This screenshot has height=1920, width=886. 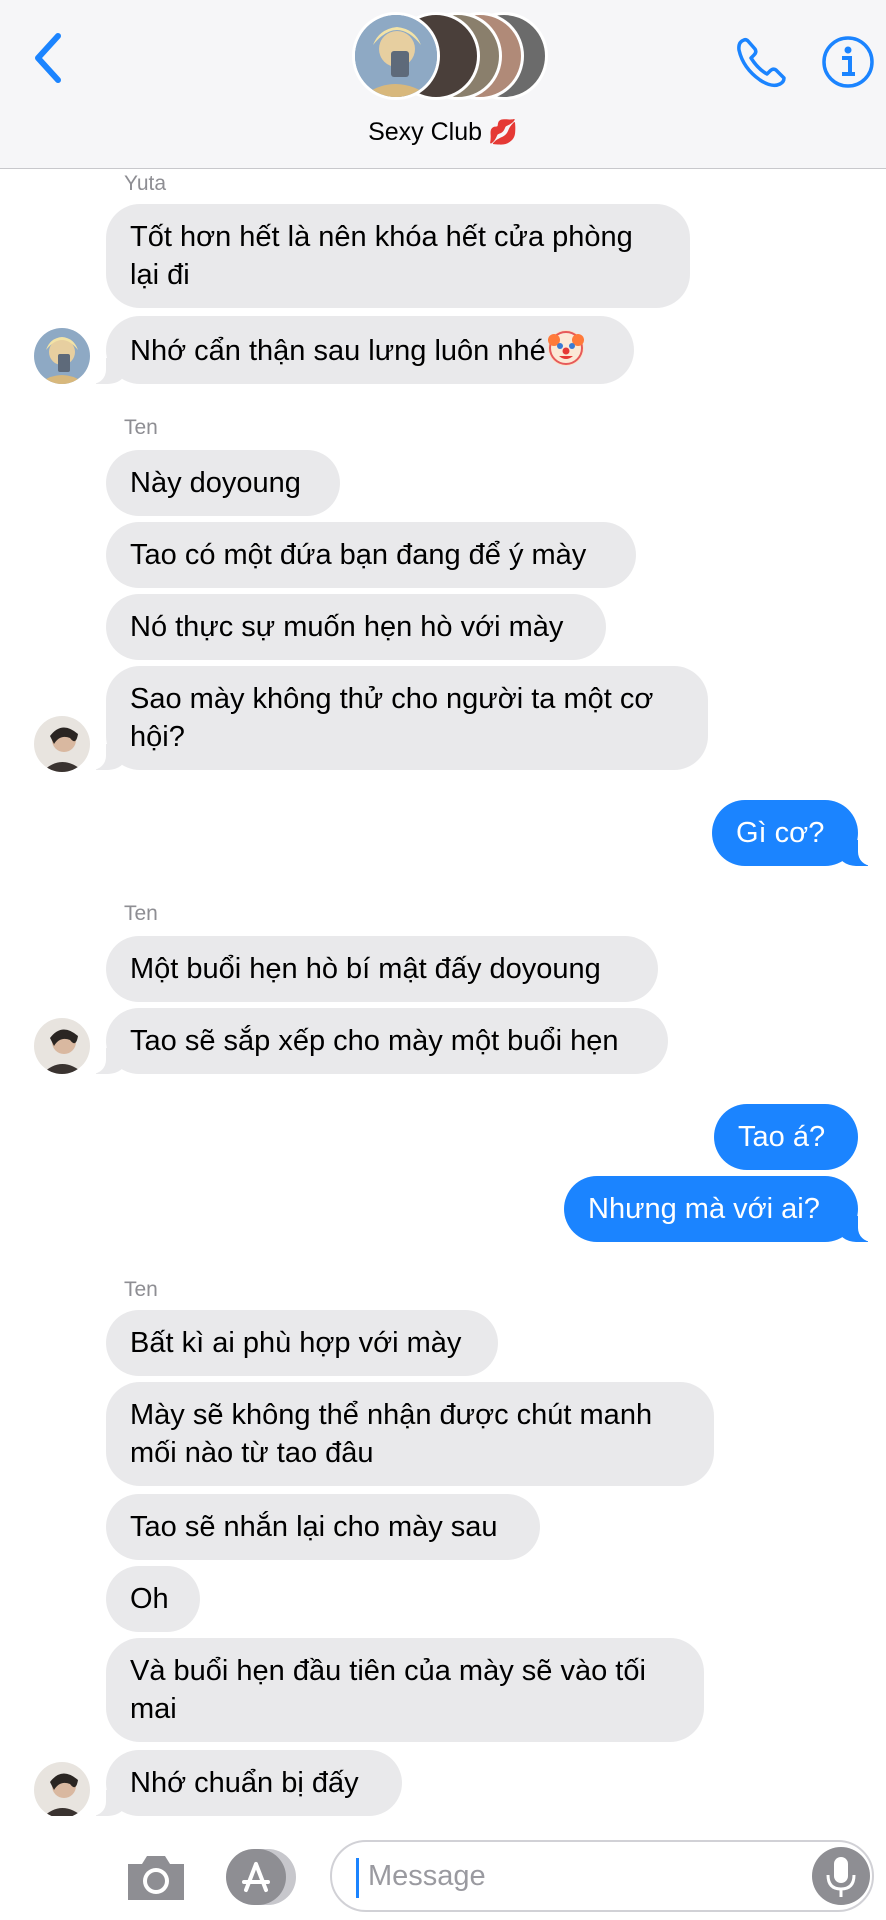 I want to click on message-bubble: Tao á?, so click(x=786, y=1137).